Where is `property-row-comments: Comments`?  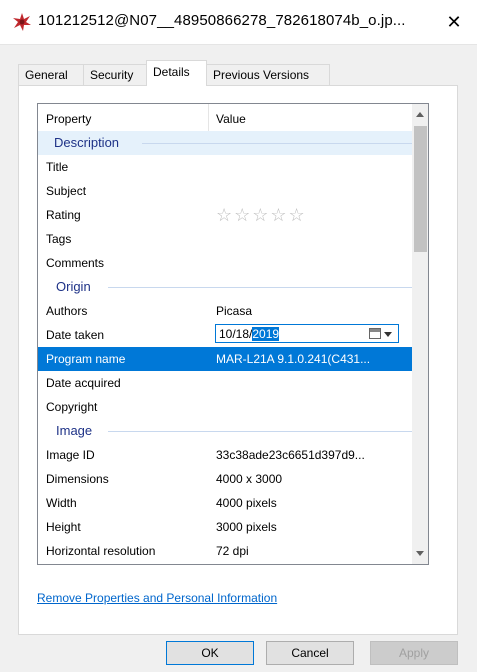 property-row-comments: Comments is located at coordinates (225, 263).